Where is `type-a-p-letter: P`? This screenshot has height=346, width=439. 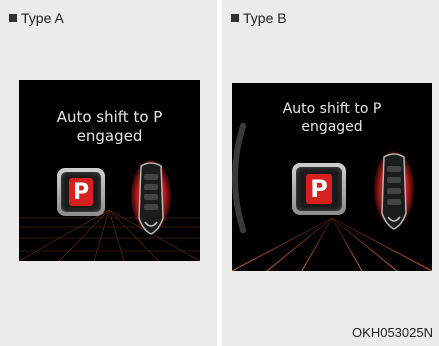
type-a-p-letter: P is located at coordinates (81, 192).